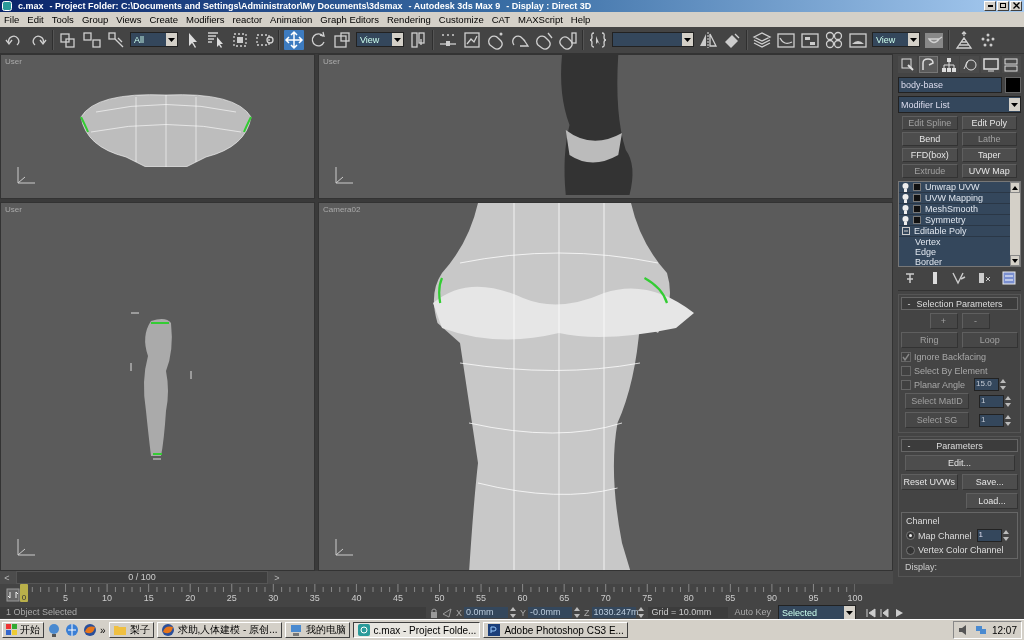 The image size is (1024, 640). What do you see at coordinates (434, 612) in the screenshot?
I see `lock-icon` at bounding box center [434, 612].